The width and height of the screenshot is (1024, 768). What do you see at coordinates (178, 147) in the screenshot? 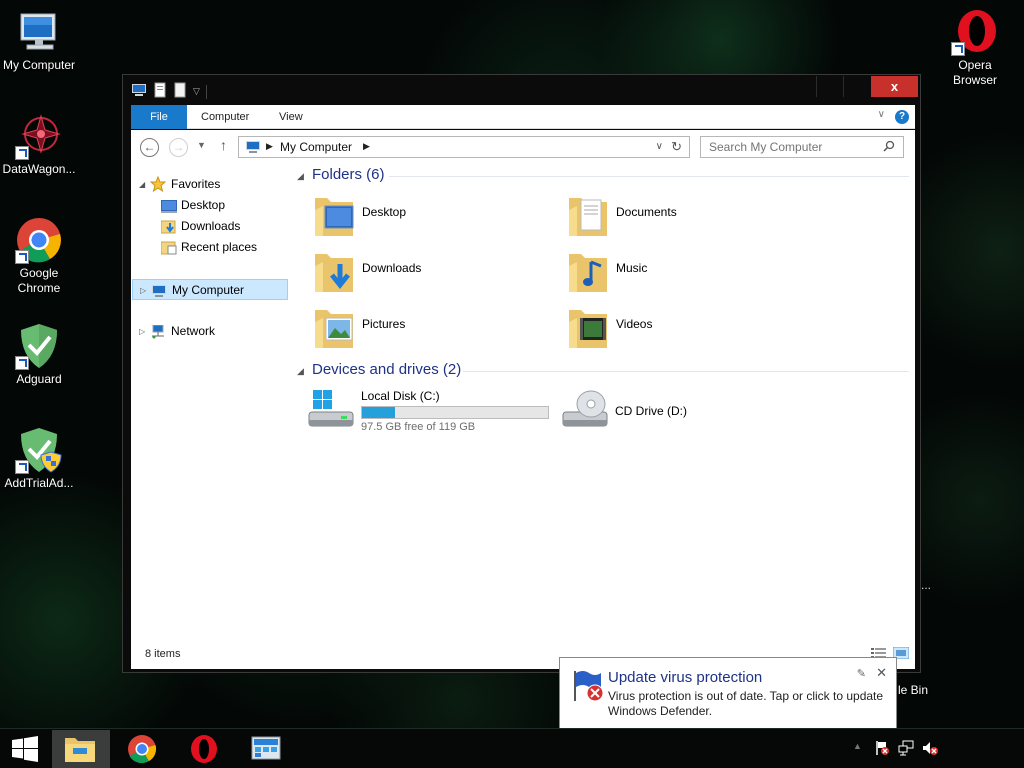
I see `forward-button: →` at bounding box center [178, 147].